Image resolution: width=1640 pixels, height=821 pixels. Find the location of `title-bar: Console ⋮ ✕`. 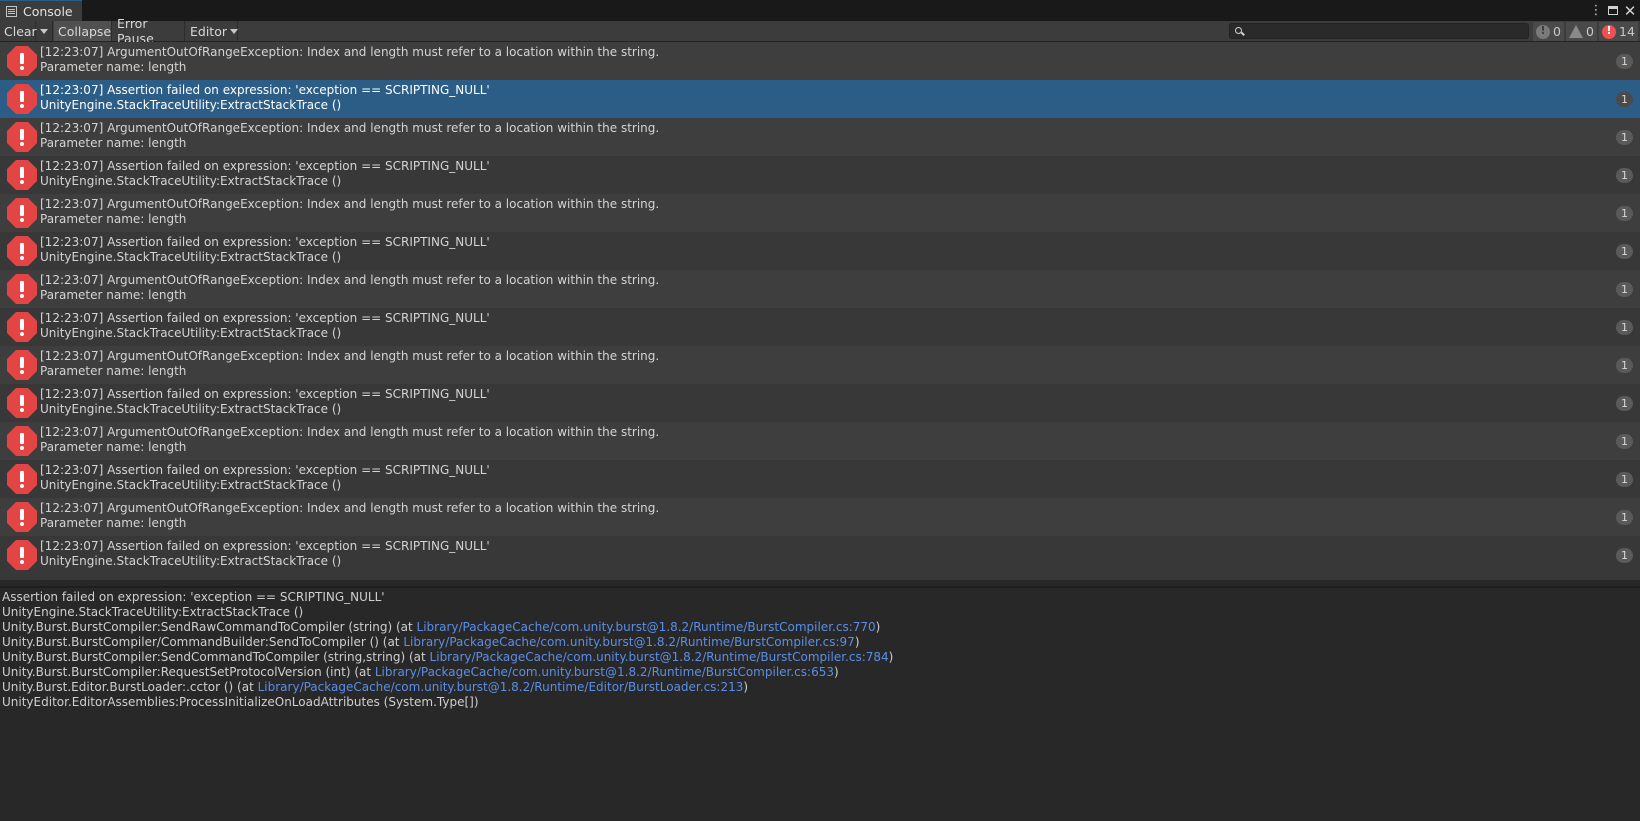

title-bar: Console ⋮ ✕ is located at coordinates (820, 10).